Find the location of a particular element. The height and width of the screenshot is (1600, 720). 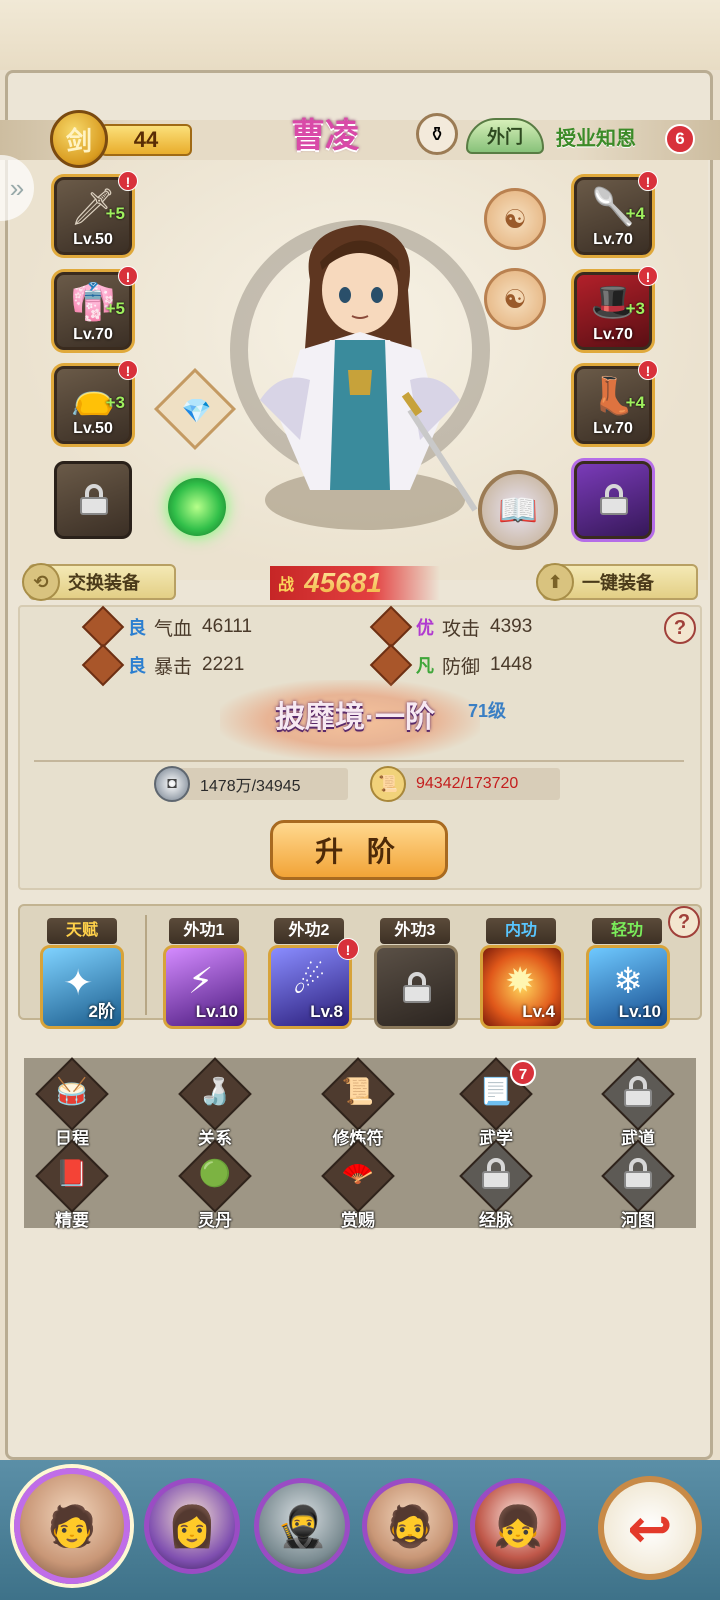

skill-label-inner: 内功 is located at coordinates (521, 931).